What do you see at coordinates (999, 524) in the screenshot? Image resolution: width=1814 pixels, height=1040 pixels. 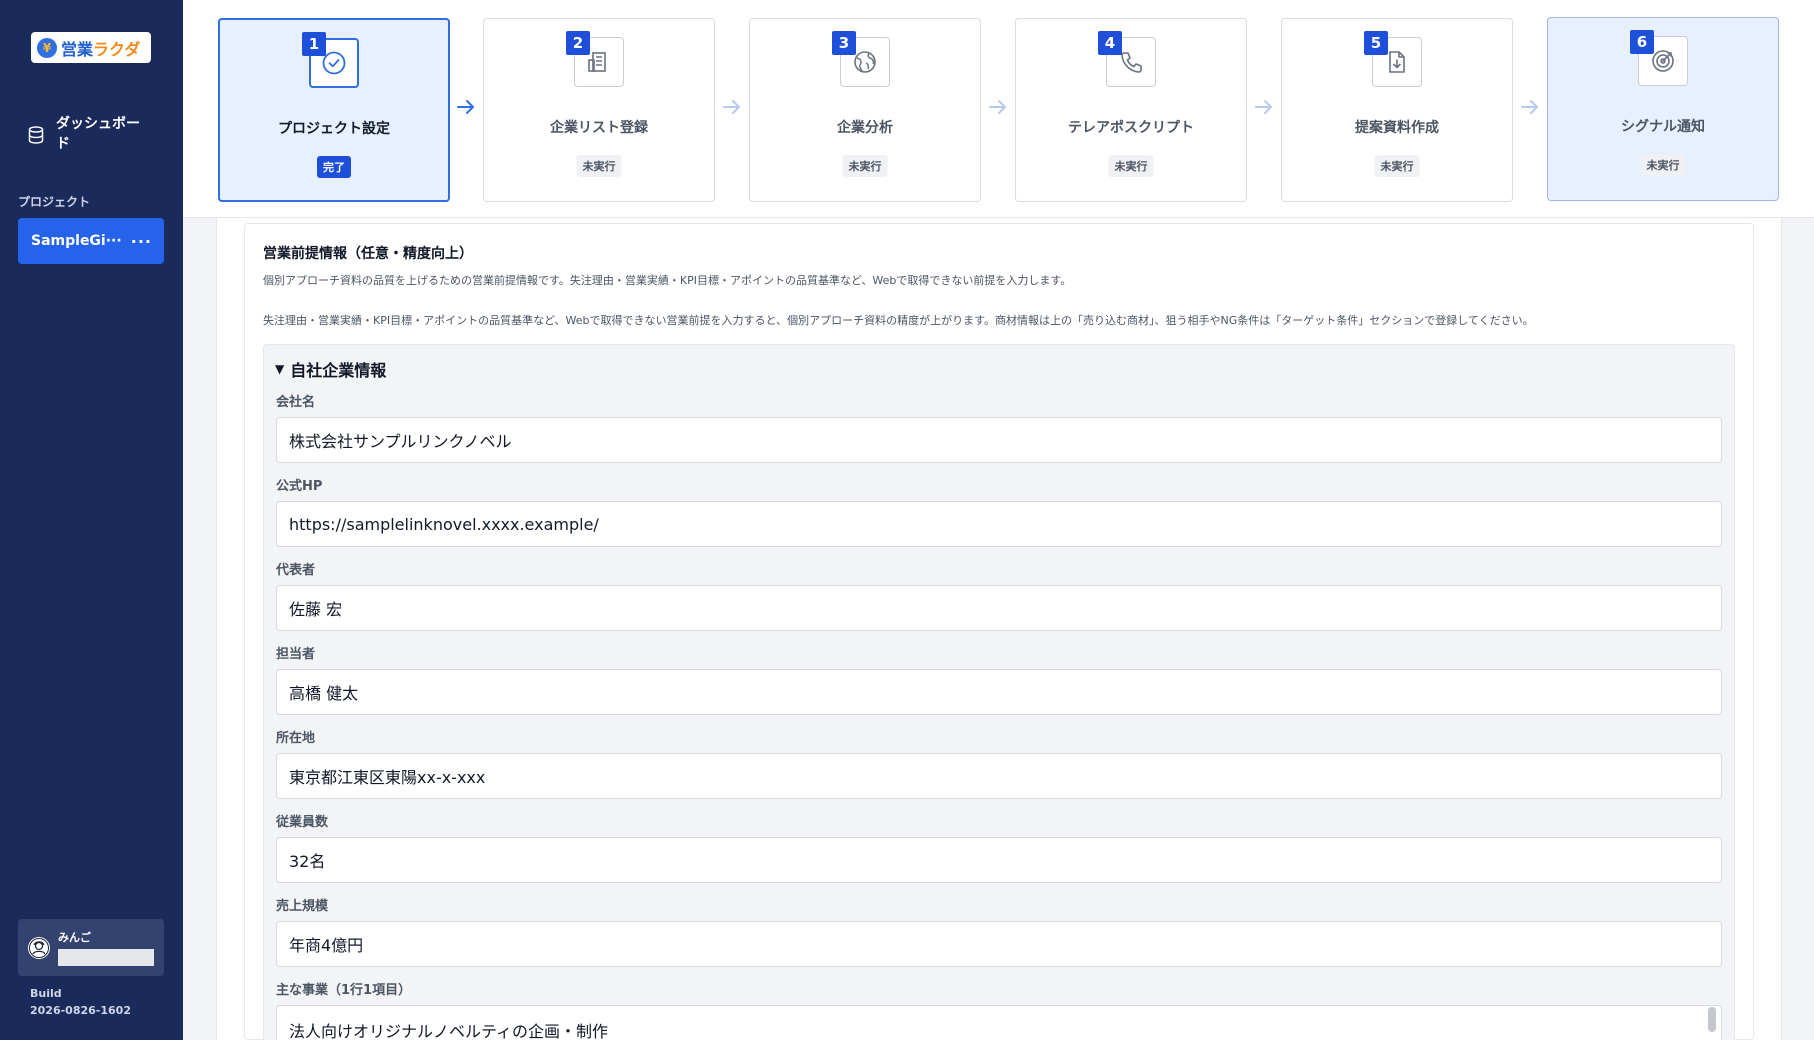 I see `official-hp-field` at bounding box center [999, 524].